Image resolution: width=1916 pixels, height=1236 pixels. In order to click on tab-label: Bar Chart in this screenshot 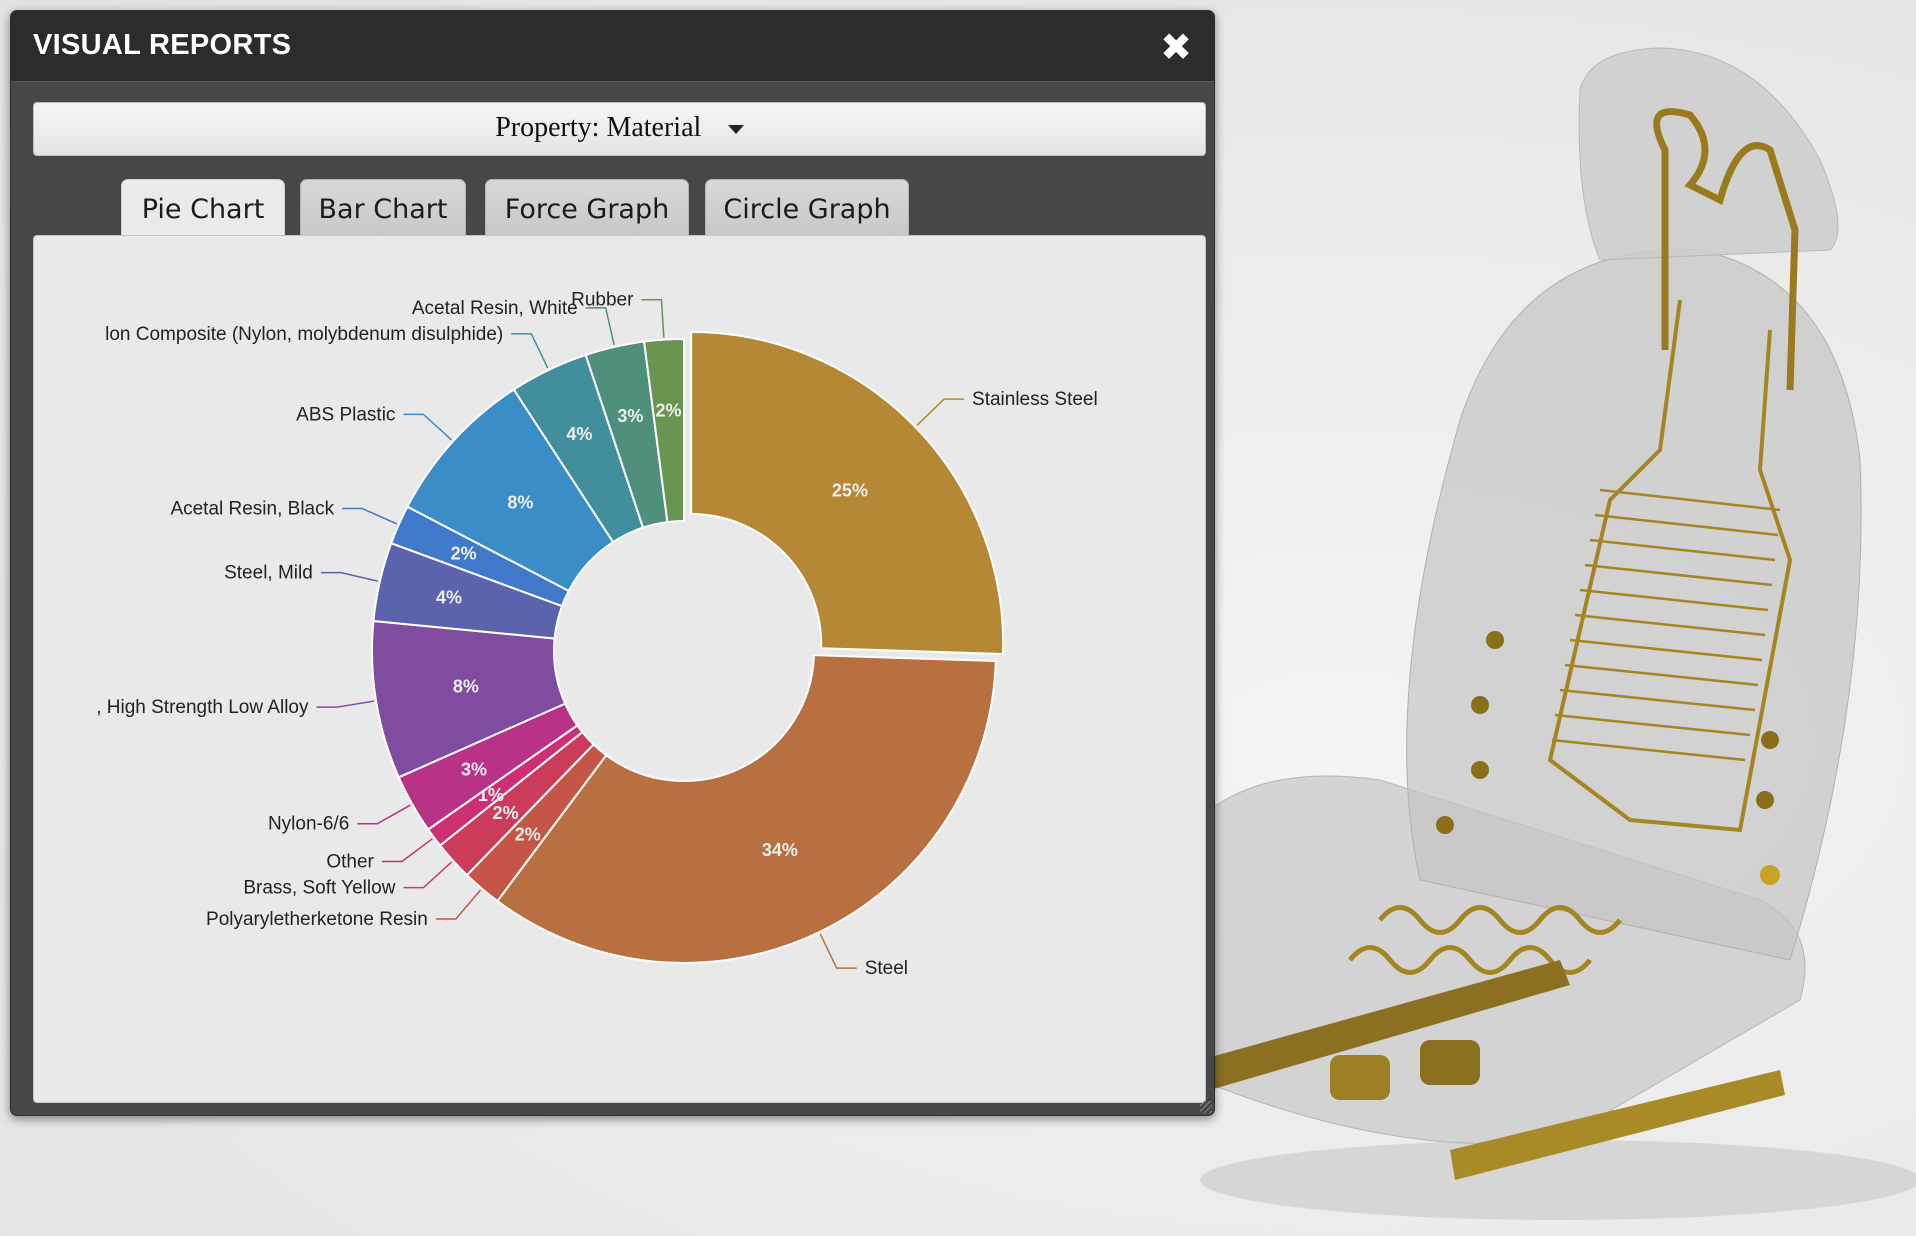, I will do `click(383, 209)`.